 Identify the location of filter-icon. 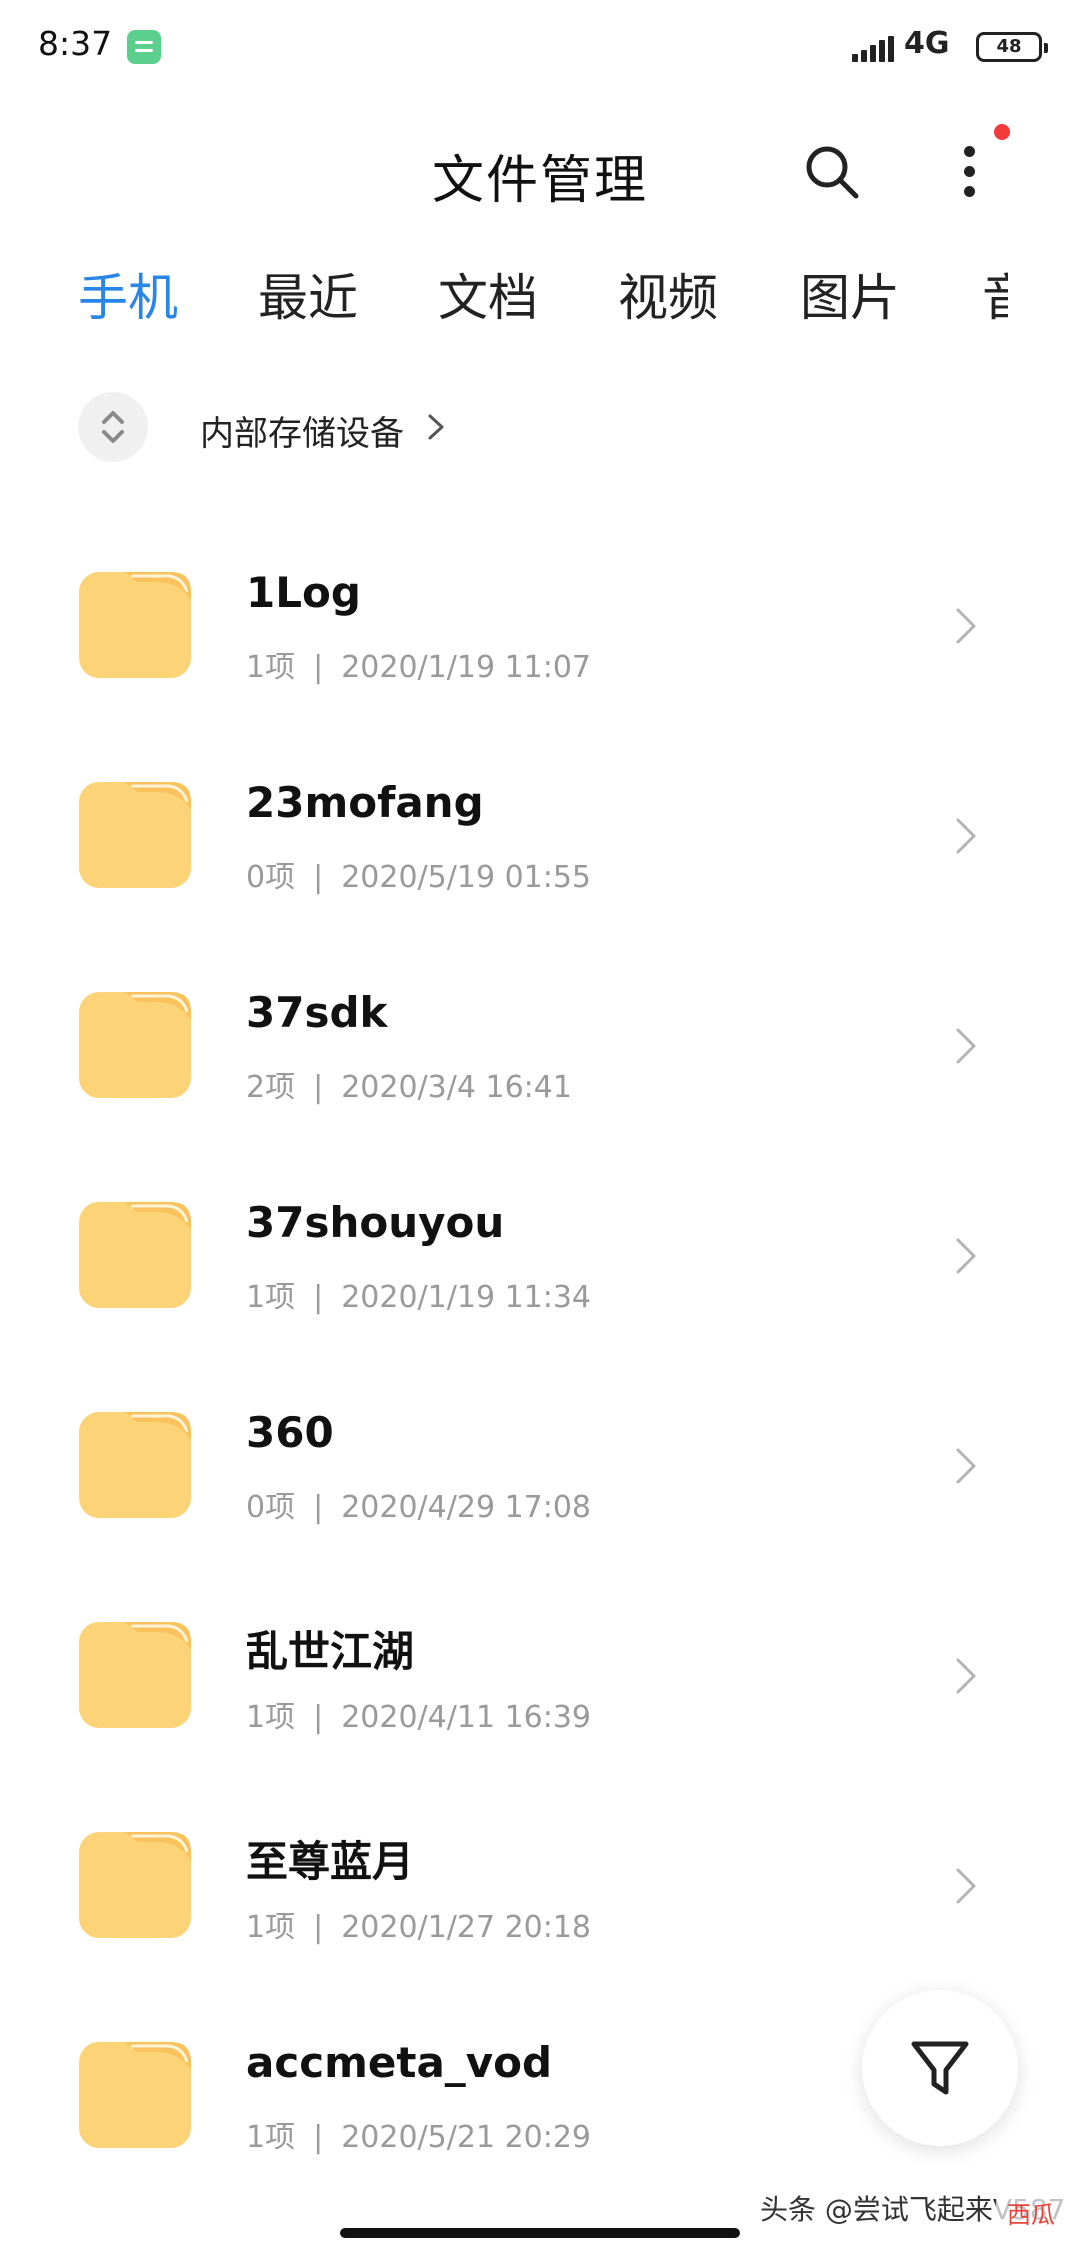
(940, 2068).